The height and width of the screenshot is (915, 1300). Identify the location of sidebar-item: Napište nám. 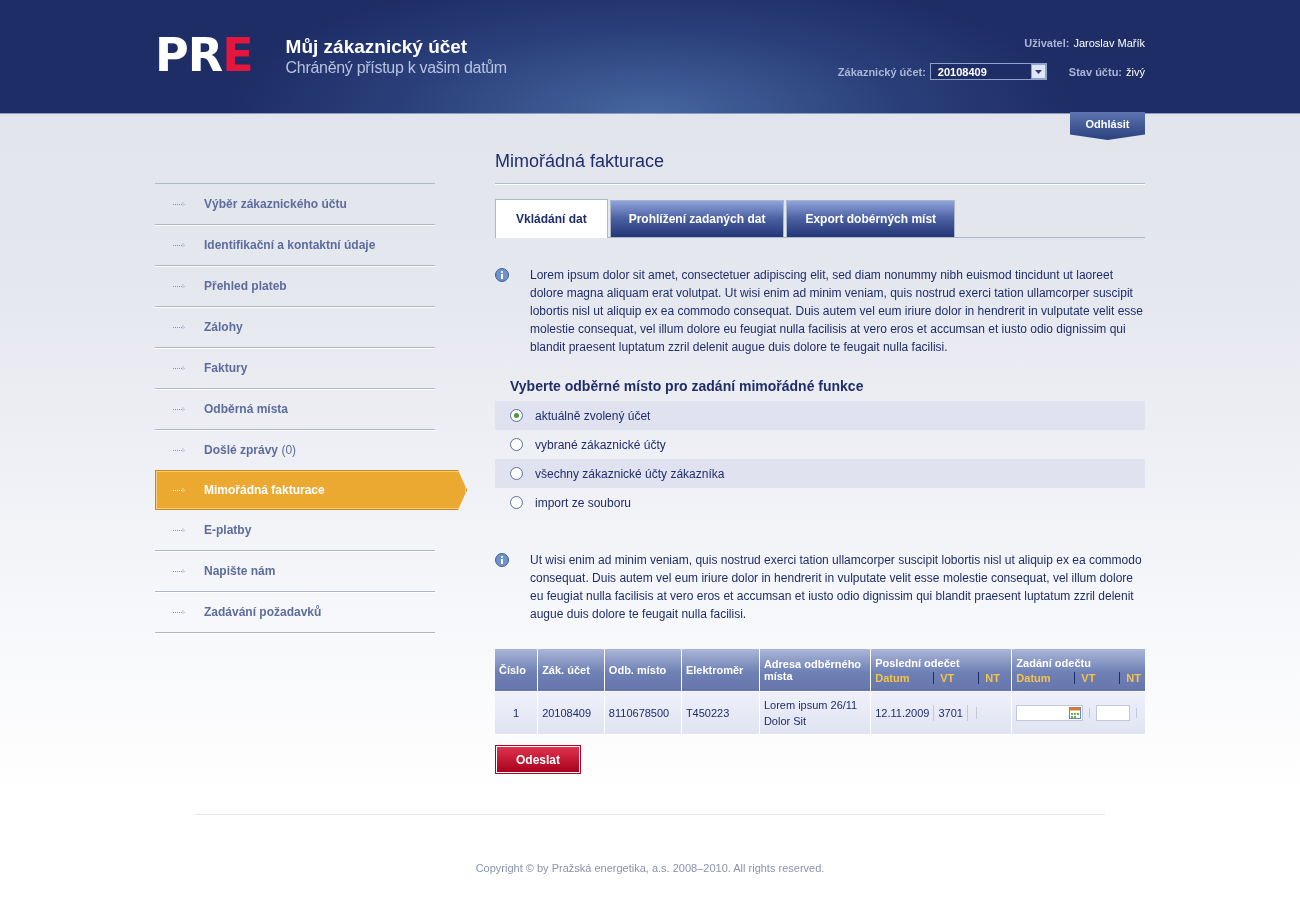
(295, 571).